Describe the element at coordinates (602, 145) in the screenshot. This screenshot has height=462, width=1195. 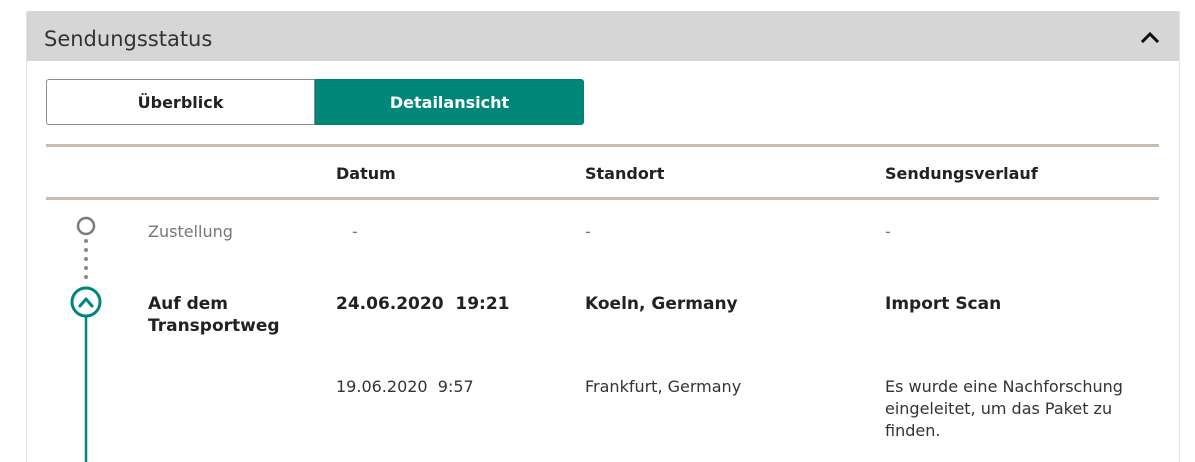
I see `table-top-rule` at that location.